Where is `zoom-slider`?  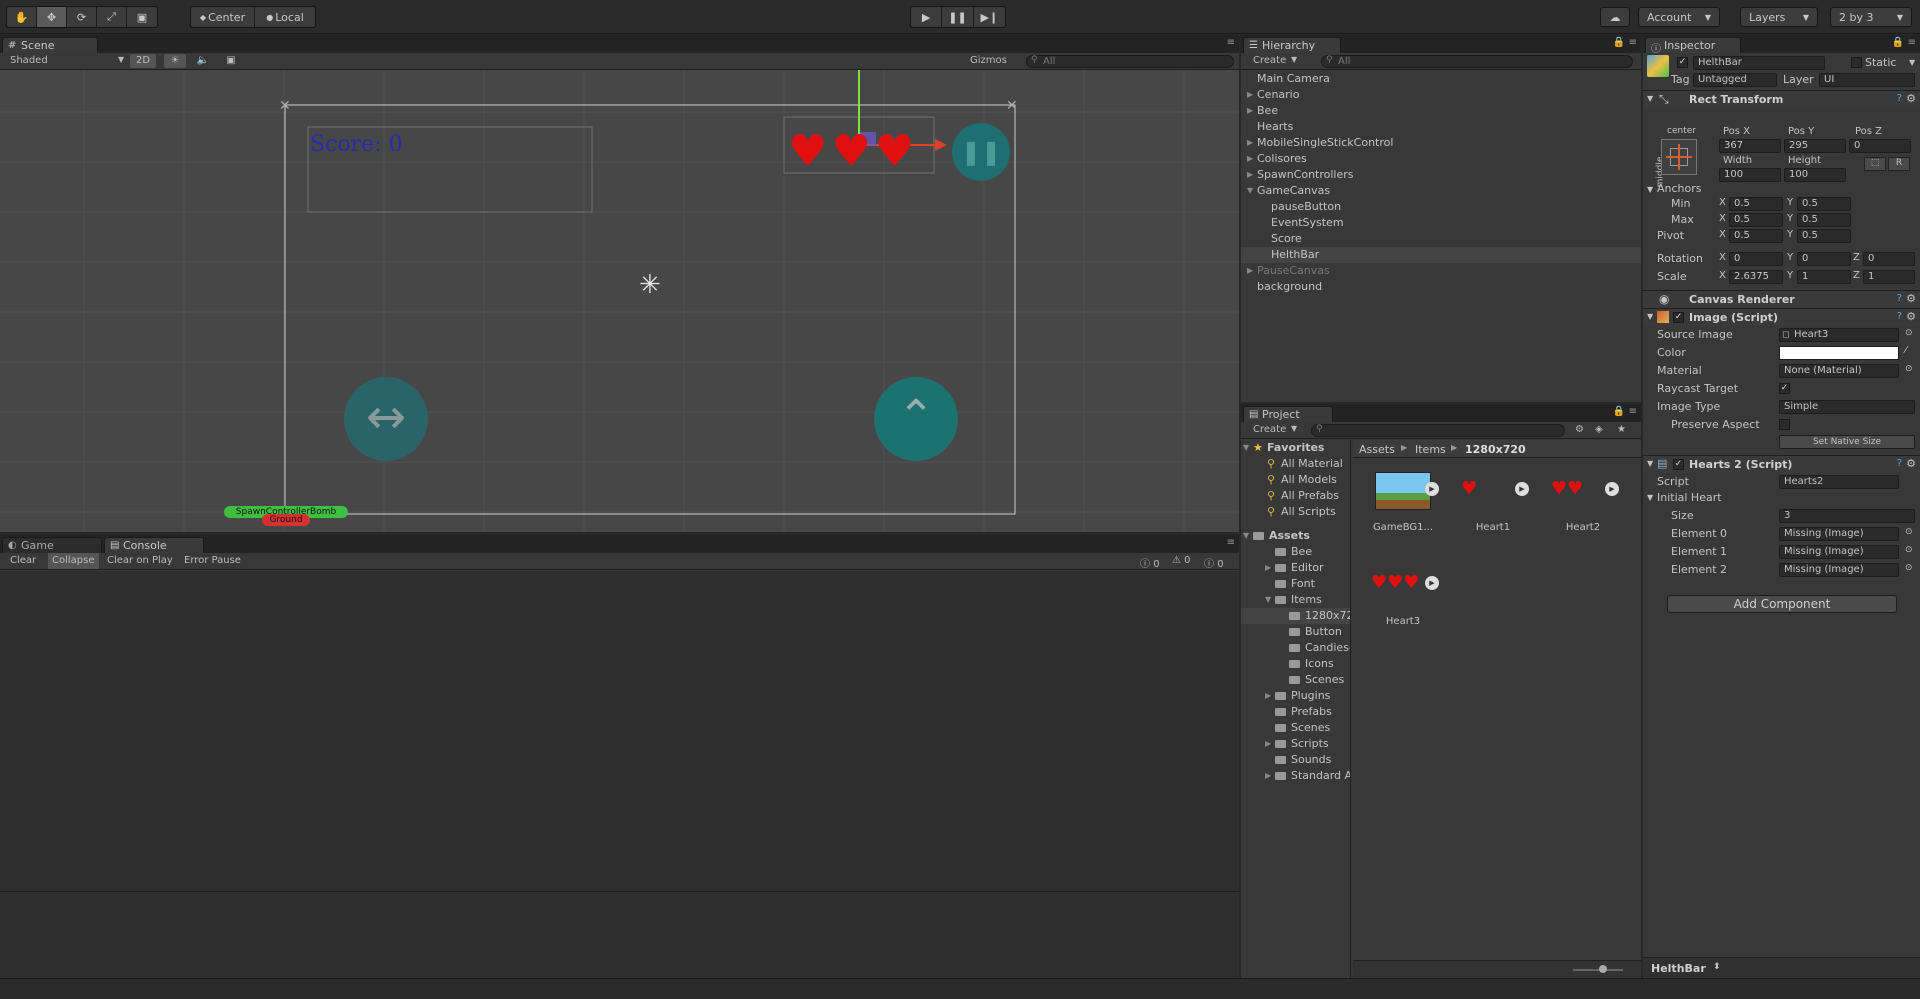 zoom-slider is located at coordinates (1598, 970).